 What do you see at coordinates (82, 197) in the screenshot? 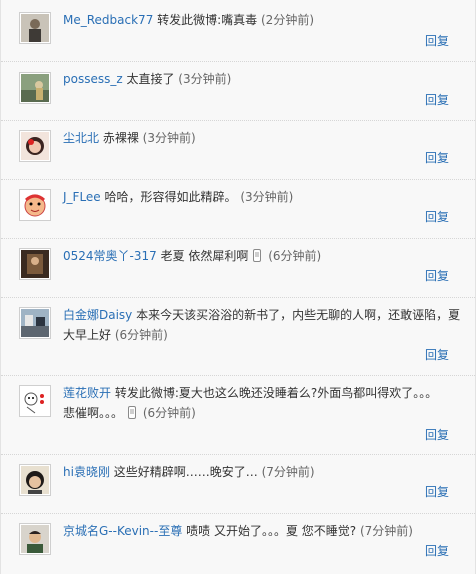
I see `comment-user-link: J_FLee` at bounding box center [82, 197].